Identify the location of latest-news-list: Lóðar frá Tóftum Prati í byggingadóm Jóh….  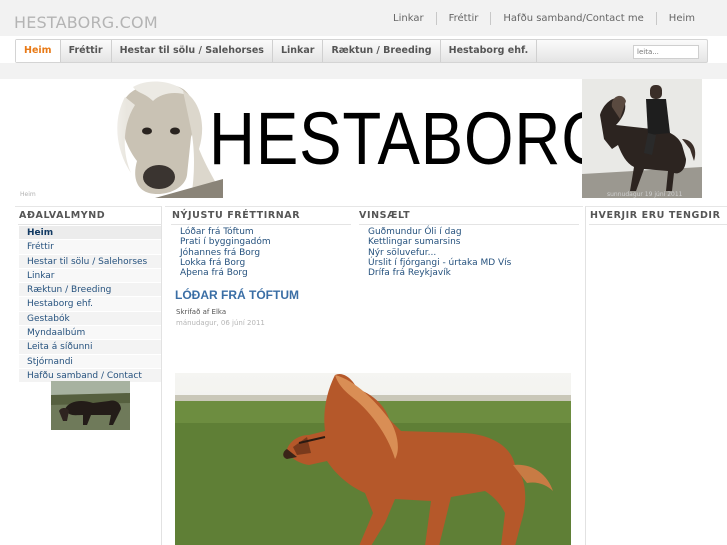
(225, 252).